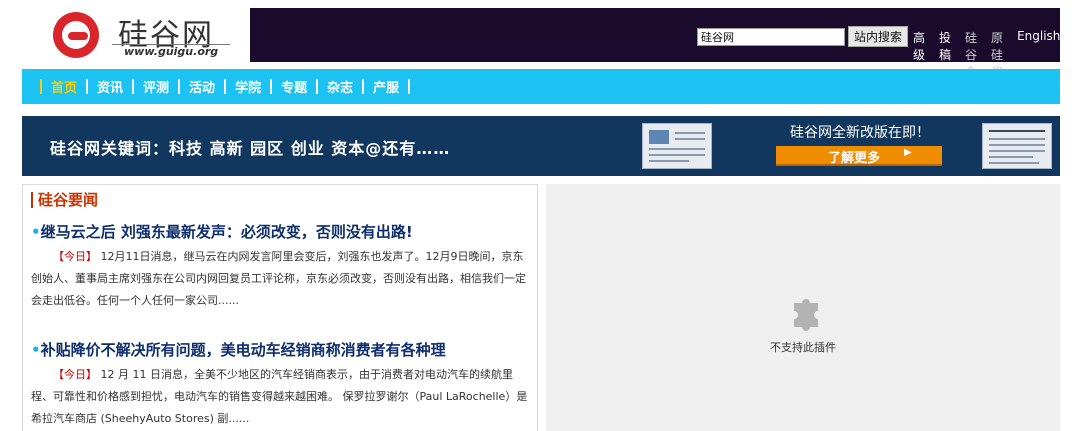  I want to click on section-header: 硅谷要闻, so click(64, 199).